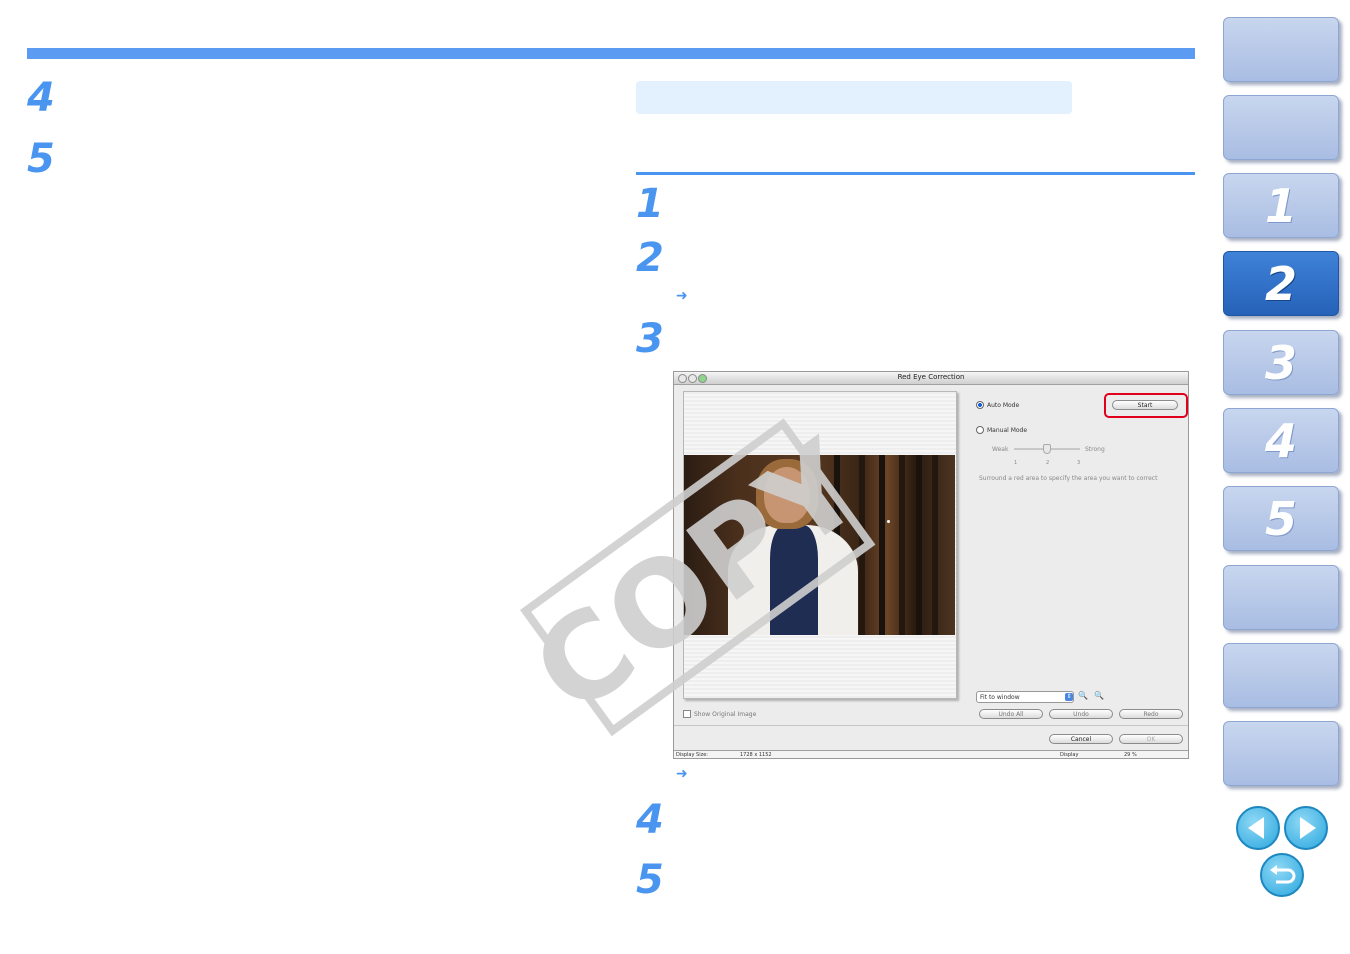  Describe the element at coordinates (1095, 449) in the screenshot. I see `strong-label: Strong` at that location.